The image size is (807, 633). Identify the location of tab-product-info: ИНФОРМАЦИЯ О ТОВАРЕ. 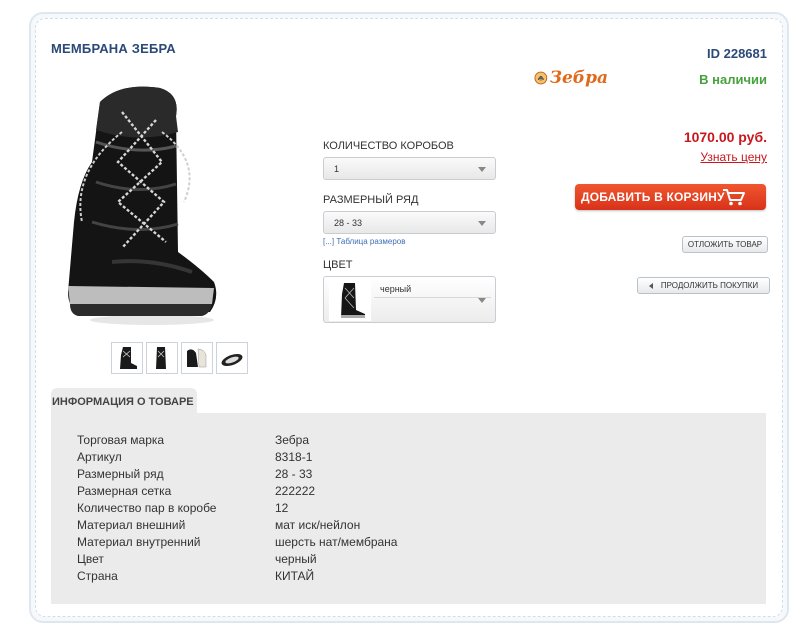
(124, 401).